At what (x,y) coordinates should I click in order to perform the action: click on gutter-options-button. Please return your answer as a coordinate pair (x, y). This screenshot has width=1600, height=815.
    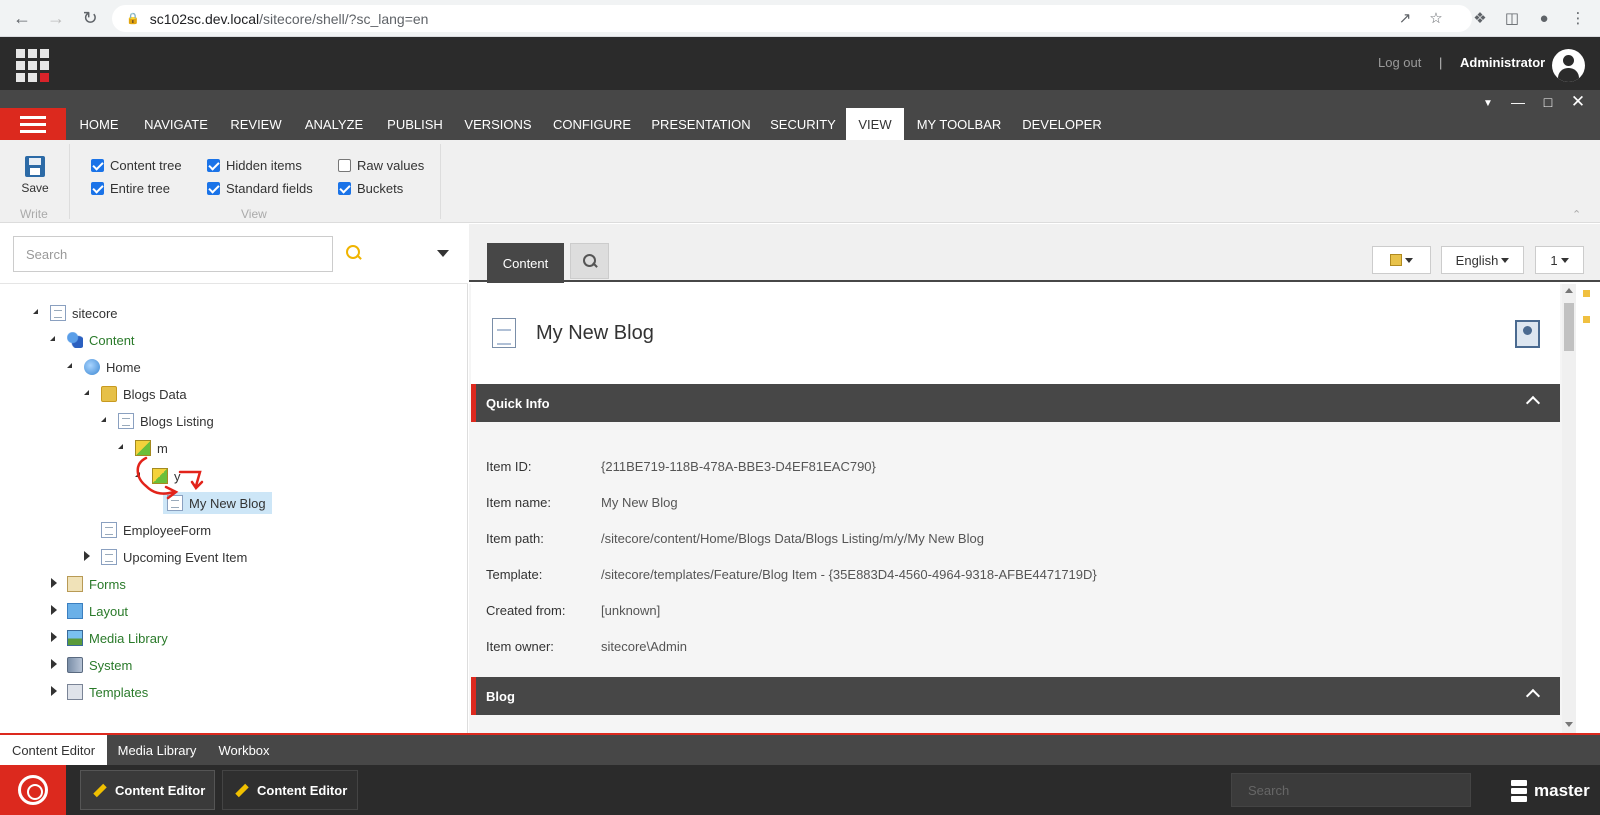
    Looking at the image, I should click on (1401, 260).